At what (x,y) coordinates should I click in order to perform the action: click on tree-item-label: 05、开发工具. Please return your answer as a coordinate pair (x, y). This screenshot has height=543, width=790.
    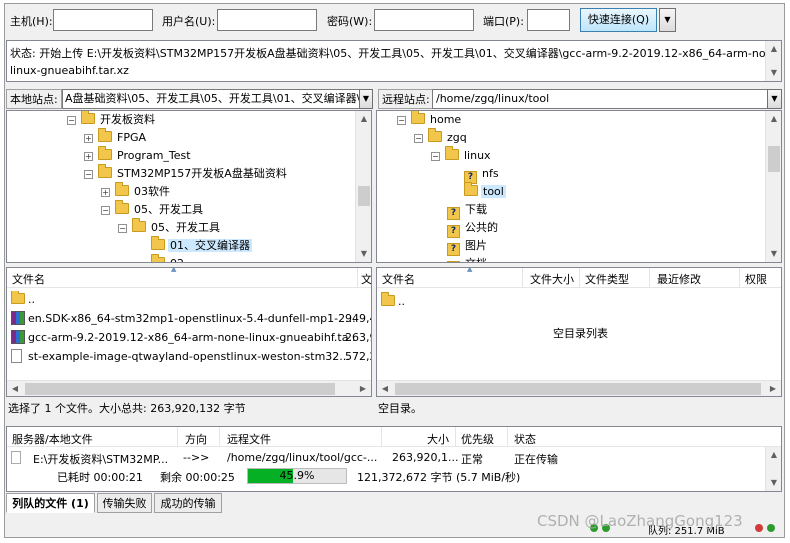
    Looking at the image, I should click on (185, 227).